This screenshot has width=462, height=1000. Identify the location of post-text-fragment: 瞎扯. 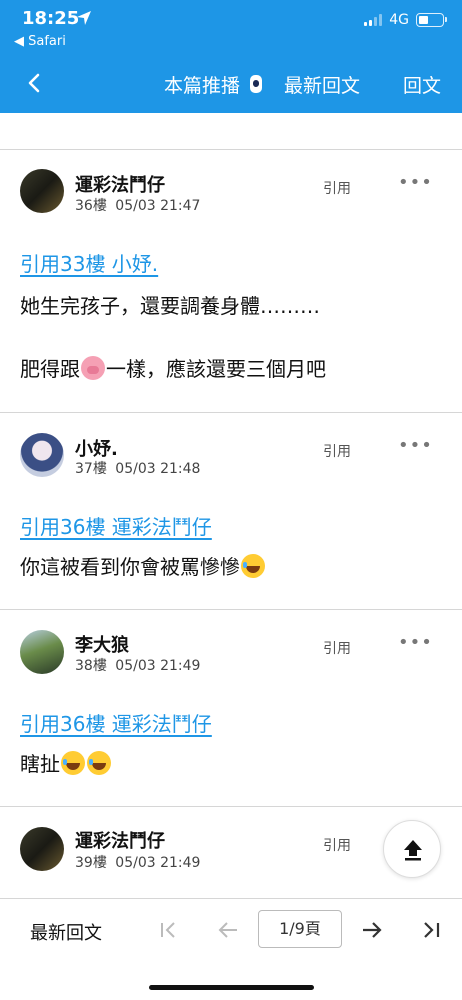
(40, 764).